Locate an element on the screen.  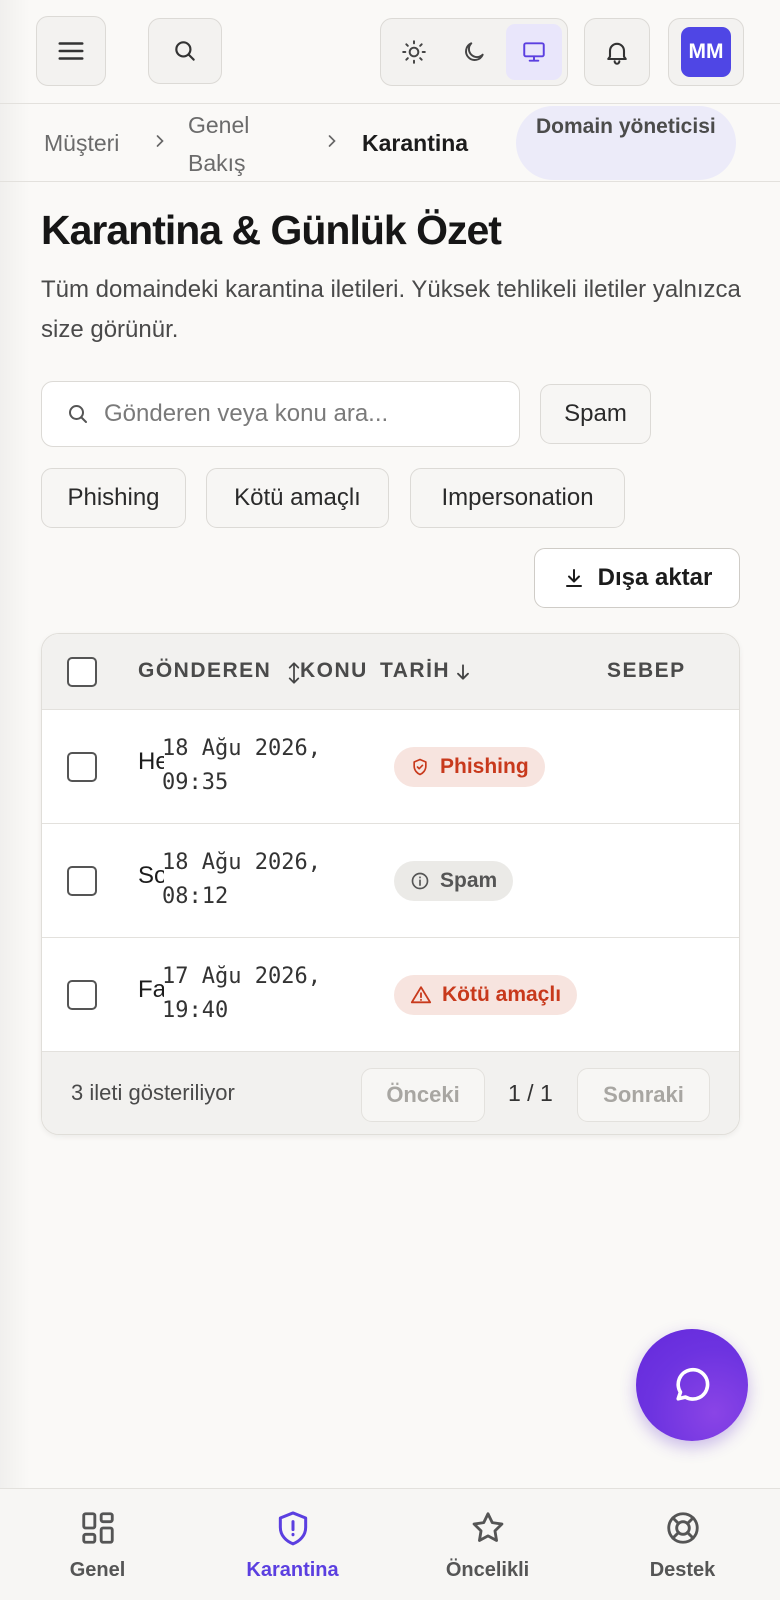
breadcrumb-current: Karantina is located at coordinates (415, 143).